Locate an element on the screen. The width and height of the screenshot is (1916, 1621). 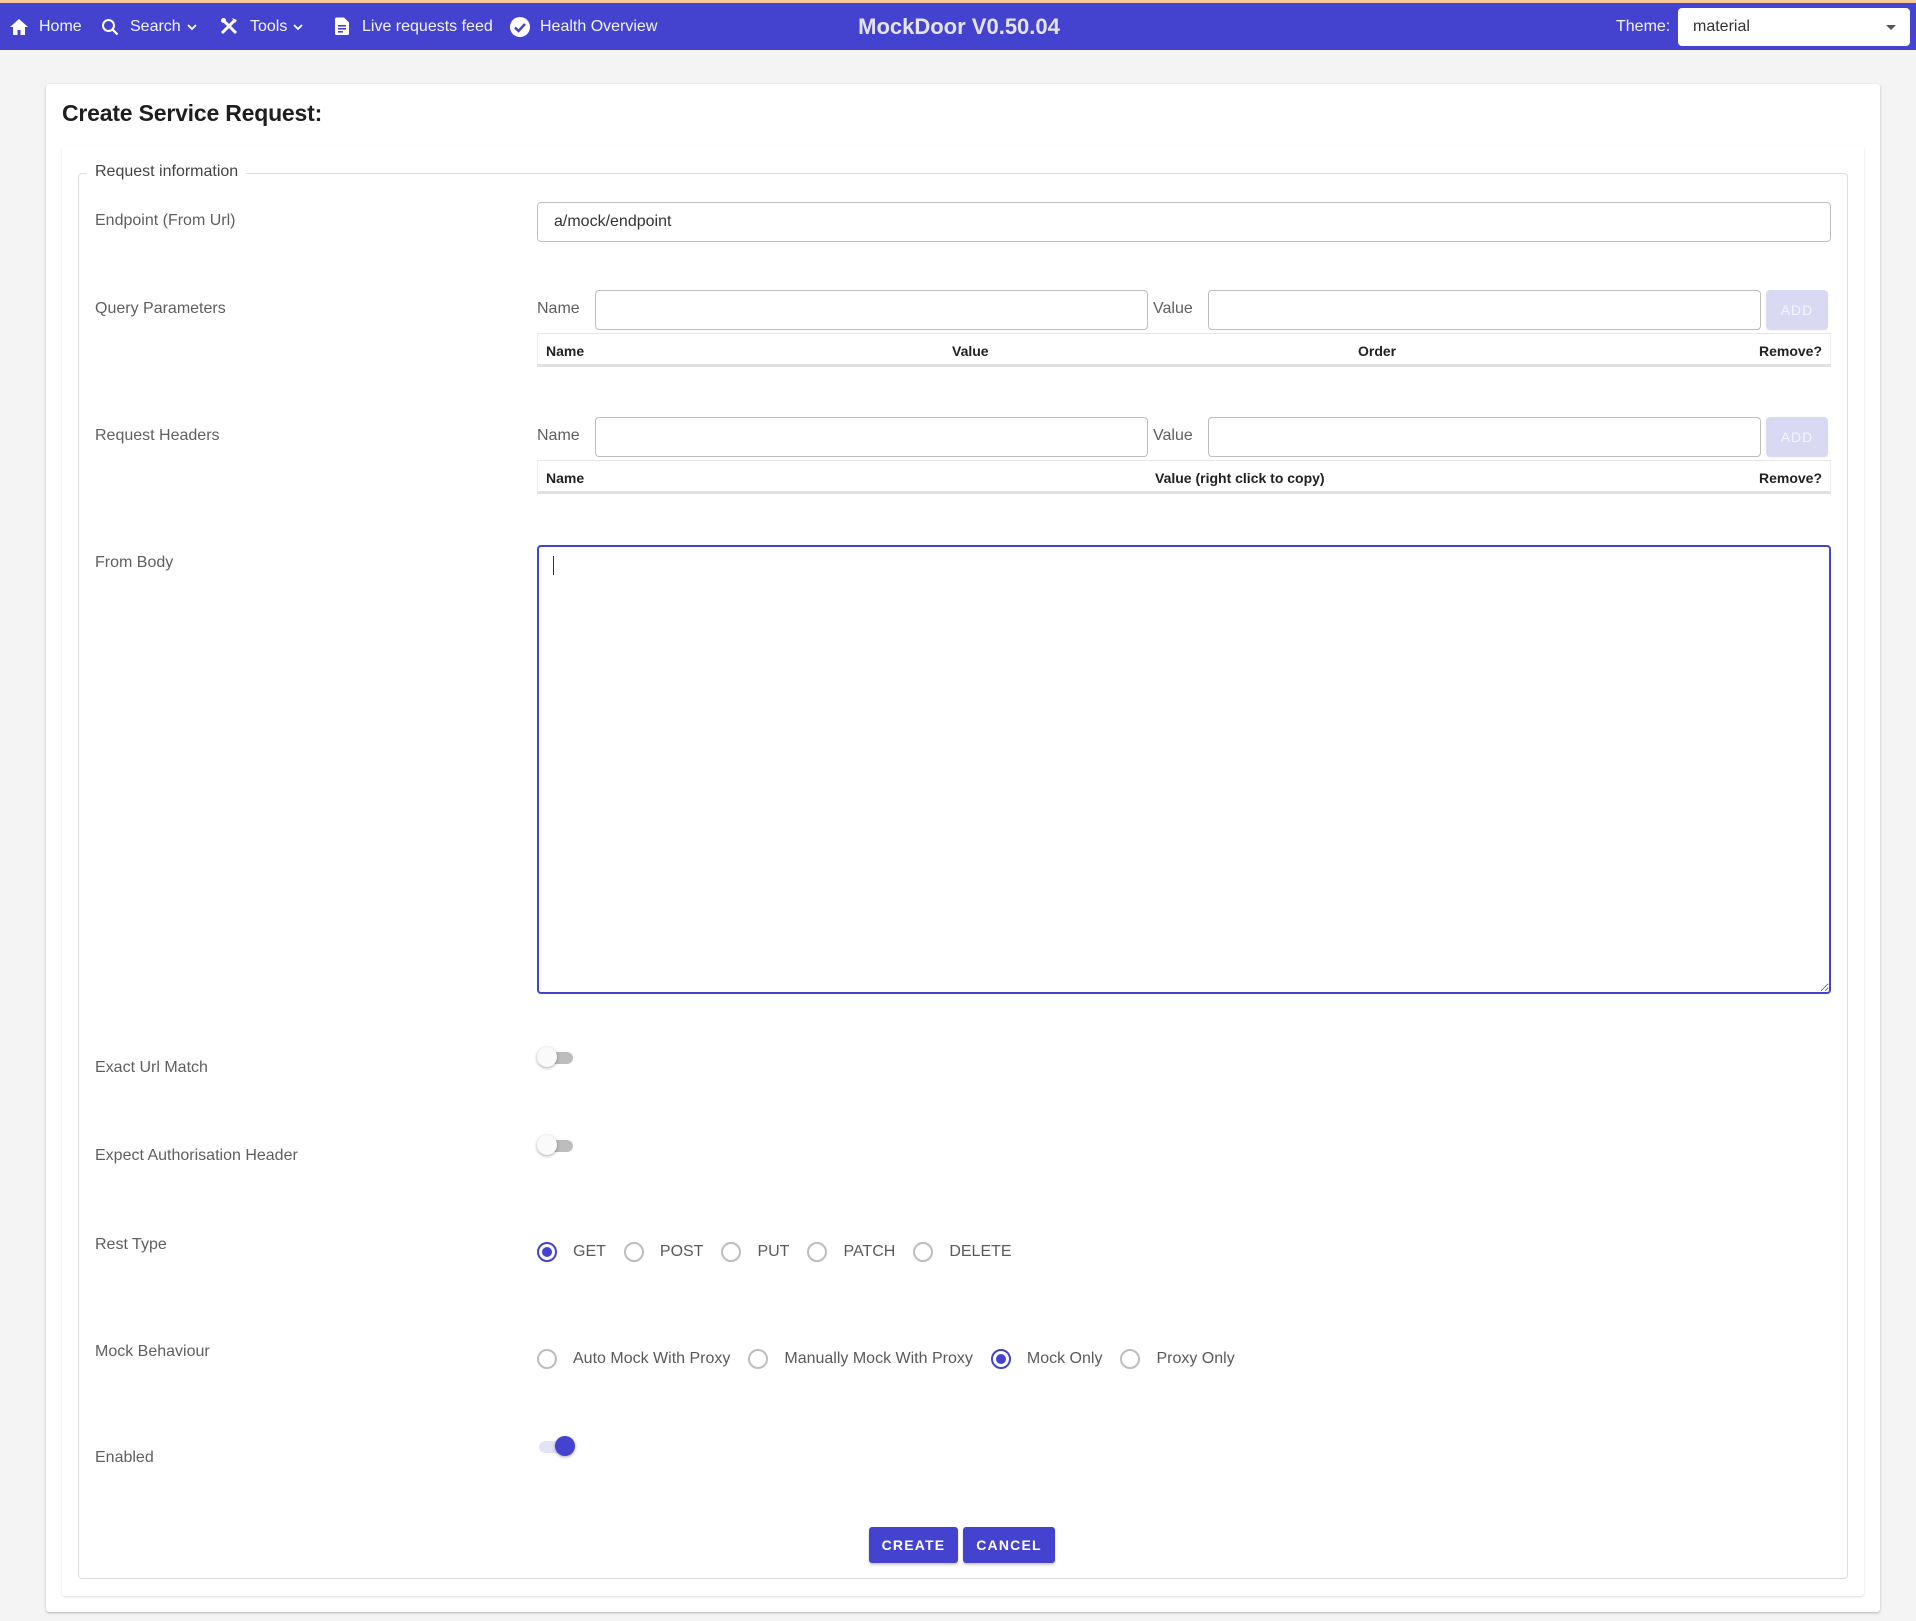
rest-type-option-delete: DELETE is located at coordinates (962, 1252).